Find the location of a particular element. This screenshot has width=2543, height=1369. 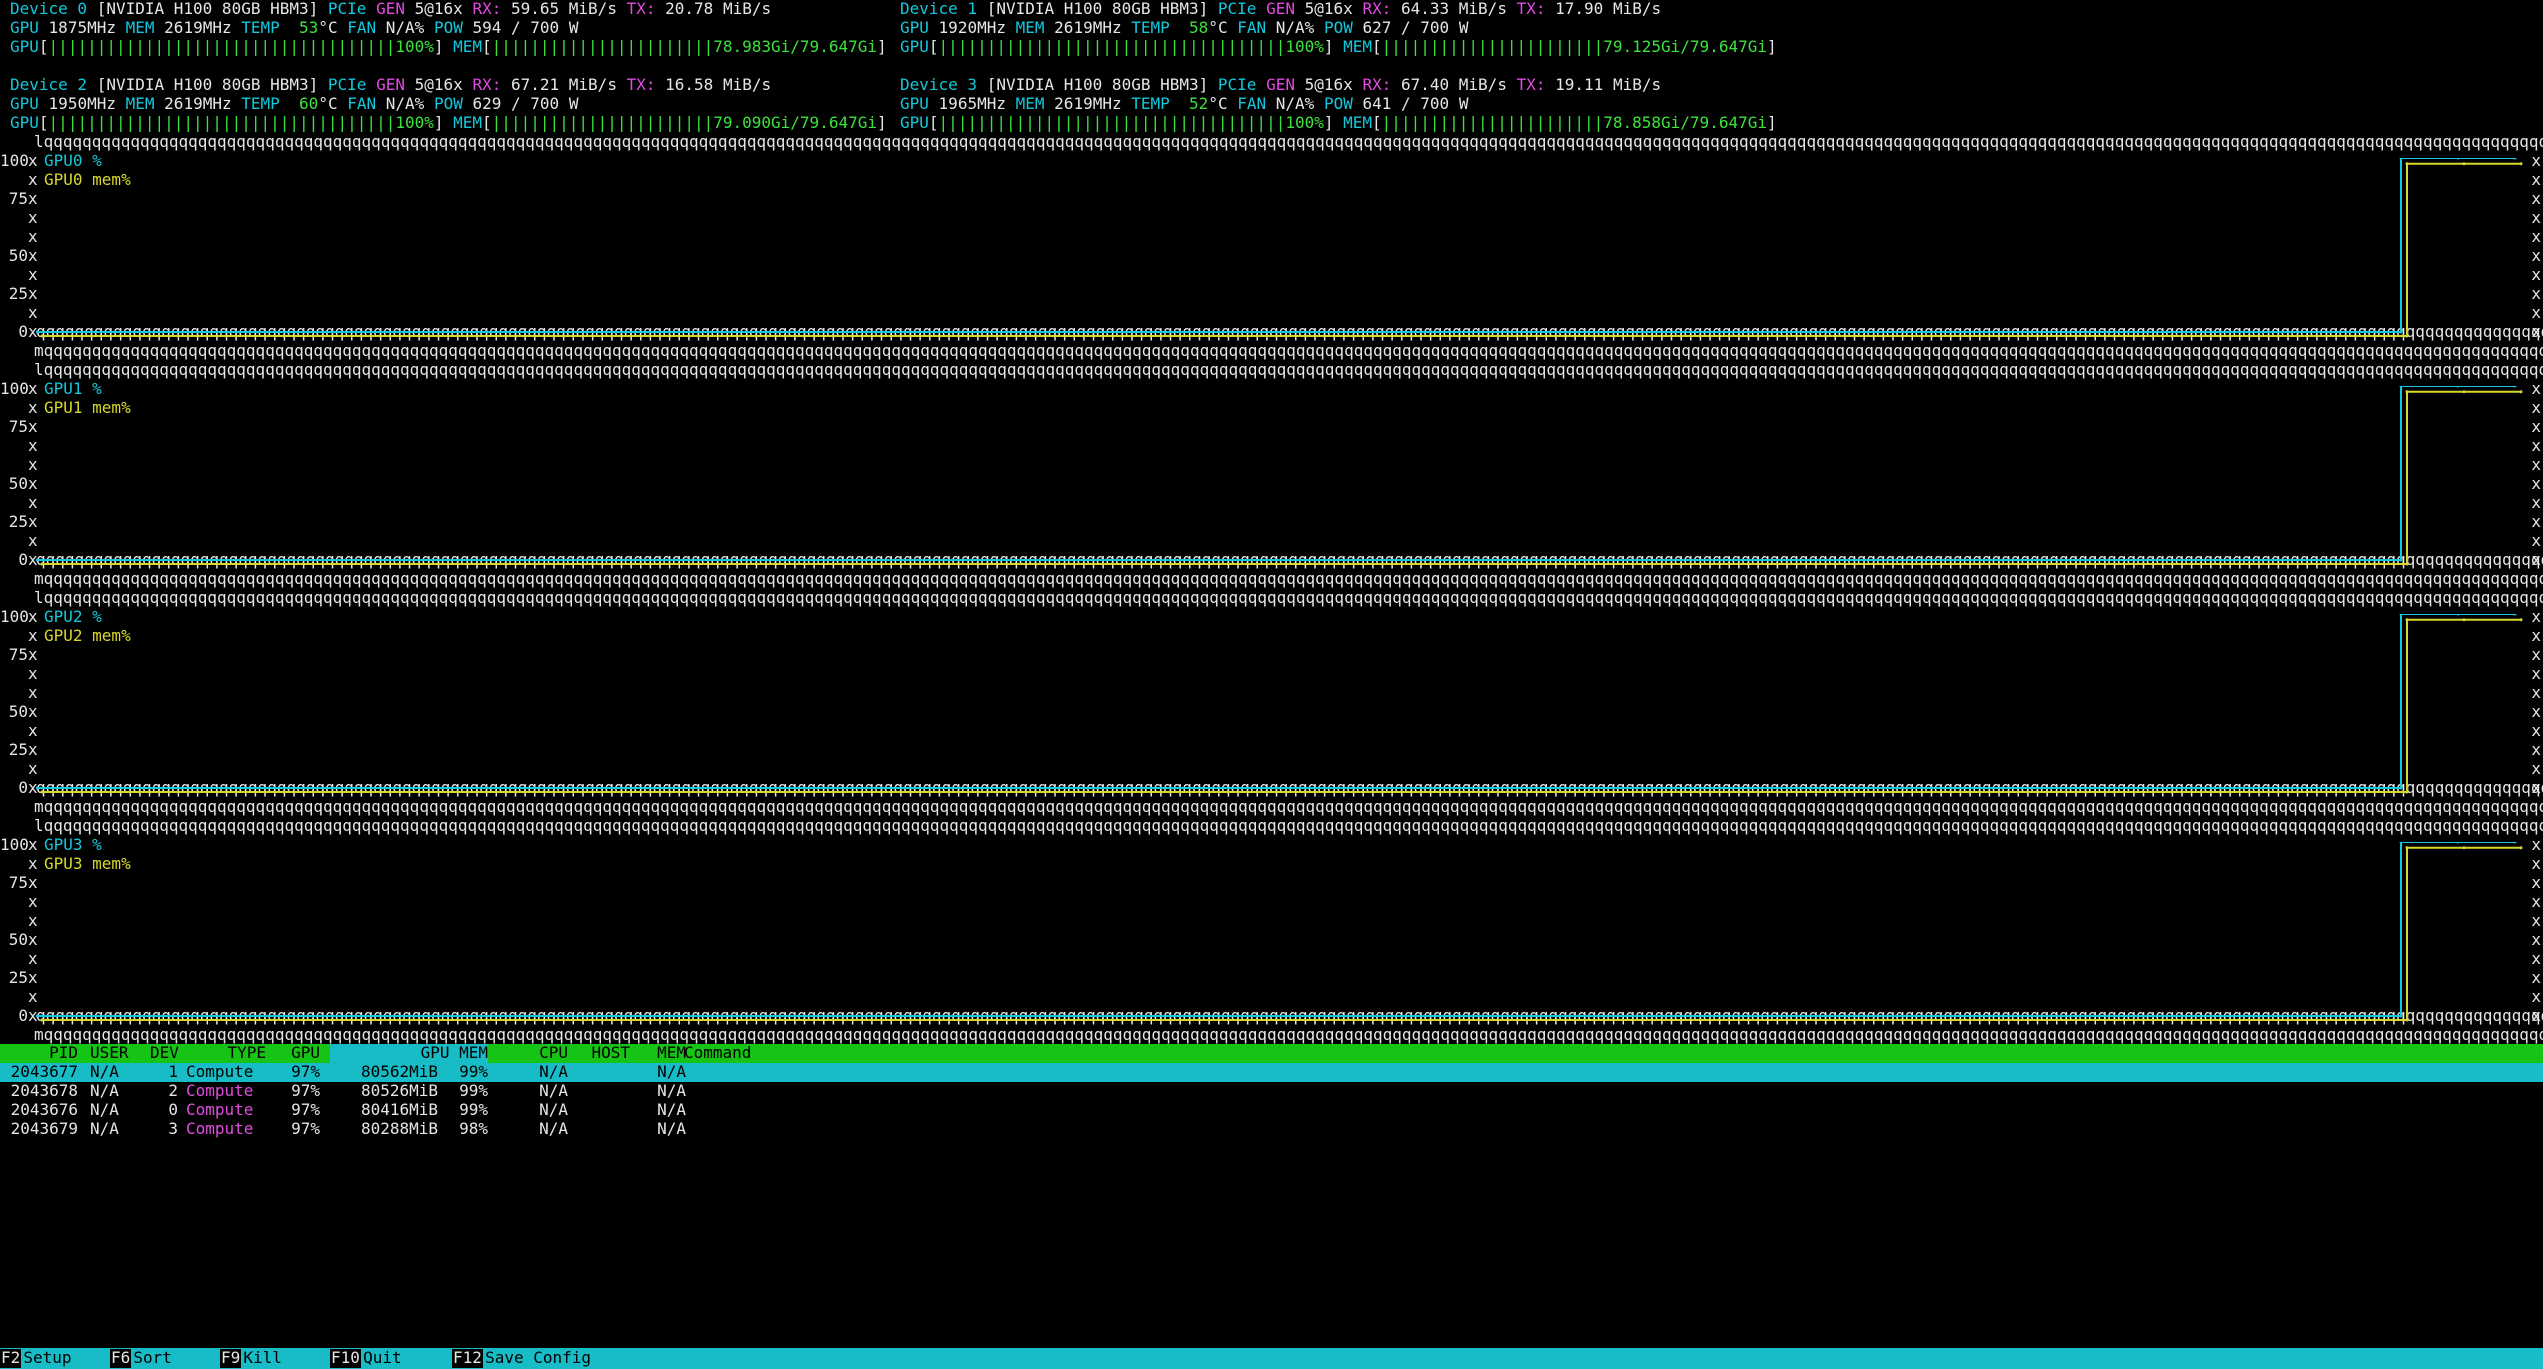

gpu-clock-label: GPU is located at coordinates (24, 103).